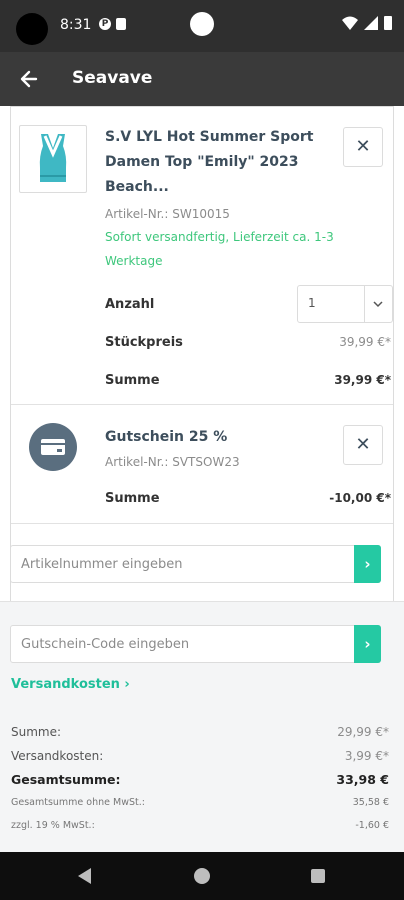 Image resolution: width=404 pixels, height=900 pixels. Describe the element at coordinates (112, 78) in the screenshot. I see `page-title: Seavave` at that location.